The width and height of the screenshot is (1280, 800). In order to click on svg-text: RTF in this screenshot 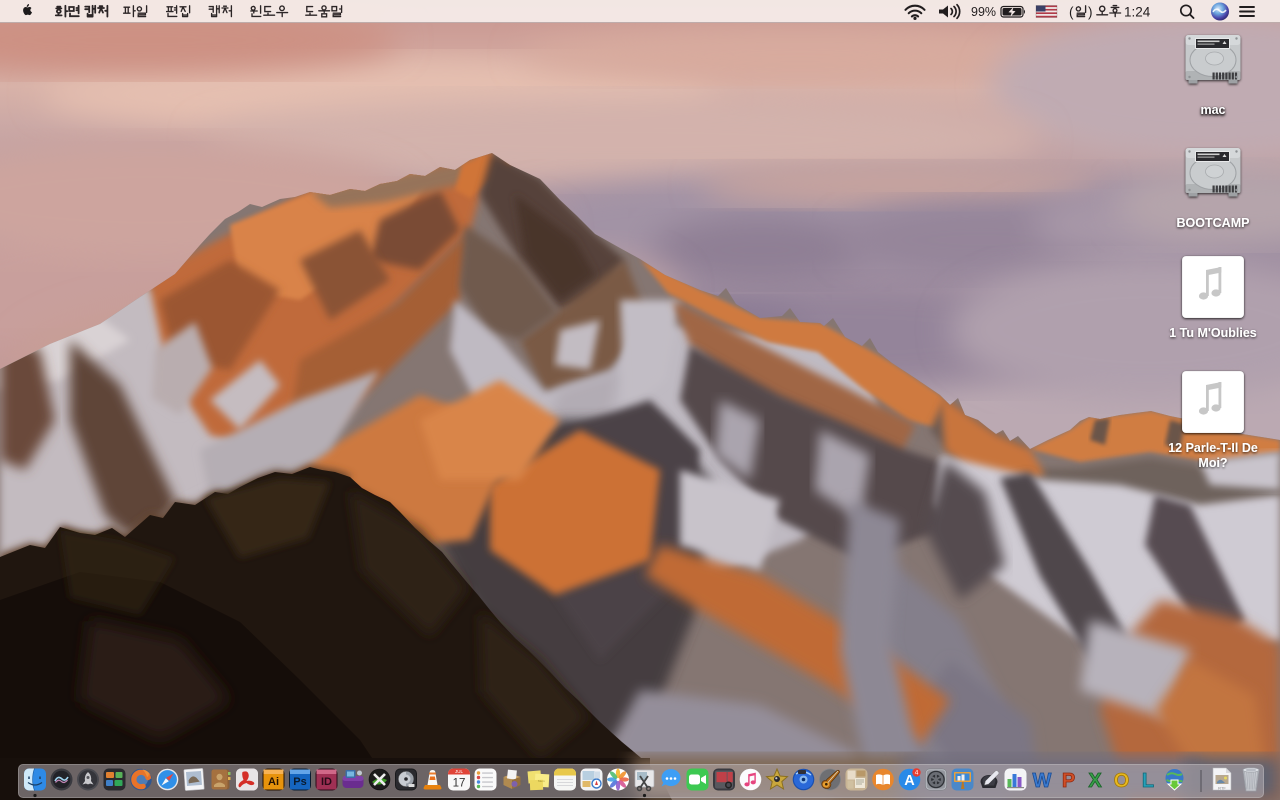, I will do `click(1222, 788)`.